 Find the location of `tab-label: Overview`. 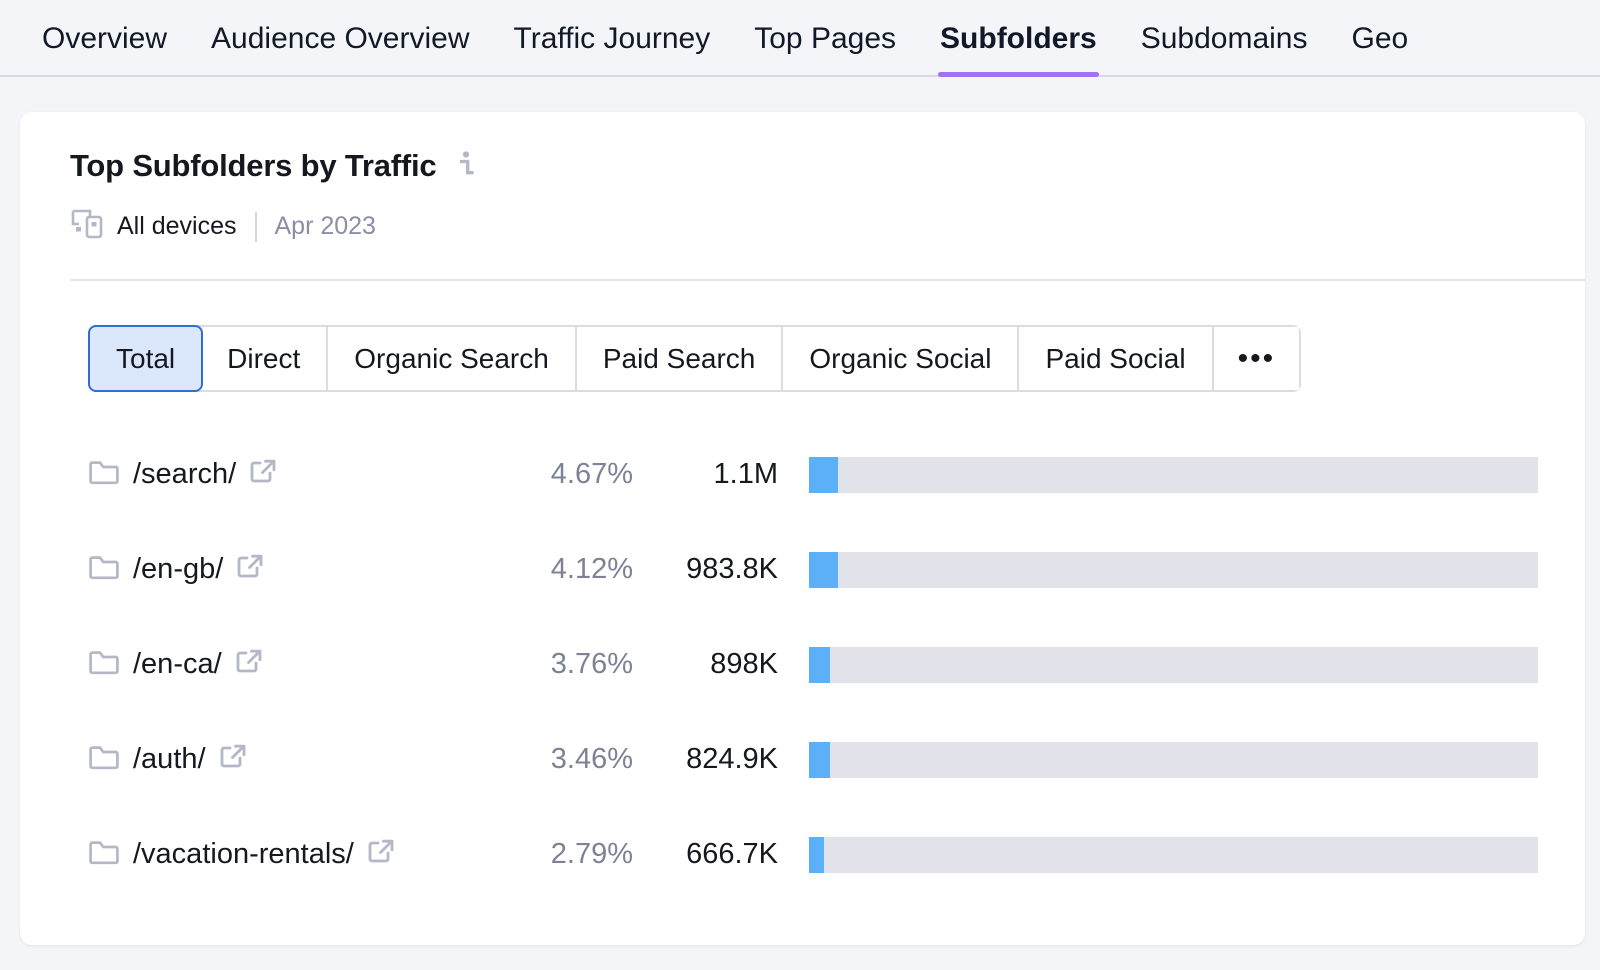

tab-label: Overview is located at coordinates (105, 38).